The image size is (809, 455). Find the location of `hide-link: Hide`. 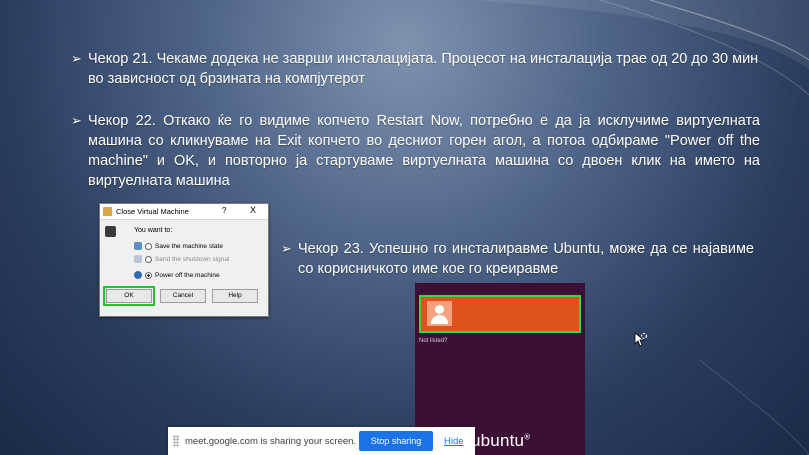

hide-link: Hide is located at coordinates (454, 441).